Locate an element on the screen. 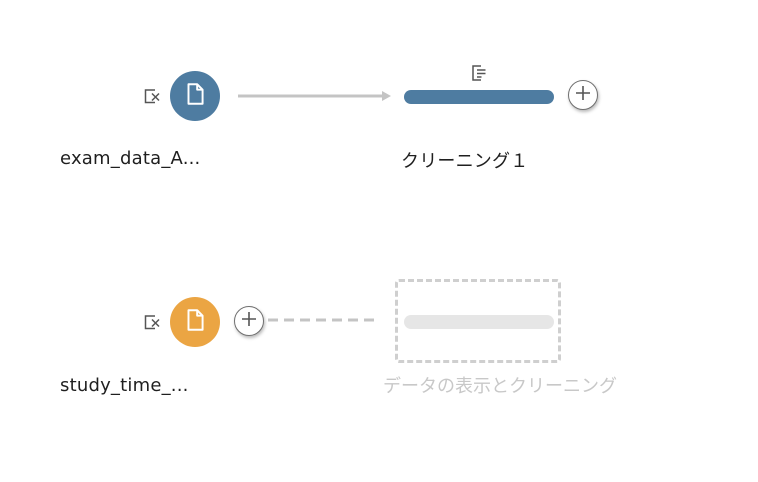 This screenshot has height=482, width=758. input-node-exam-data is located at coordinates (195, 96).